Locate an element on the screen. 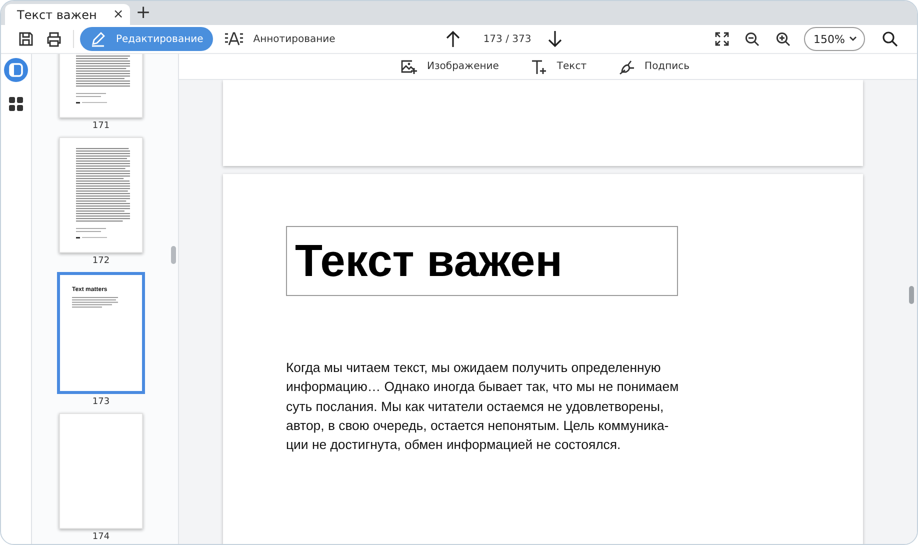 This screenshot has height=545, width=918. page-number: 172 is located at coordinates (101, 261).